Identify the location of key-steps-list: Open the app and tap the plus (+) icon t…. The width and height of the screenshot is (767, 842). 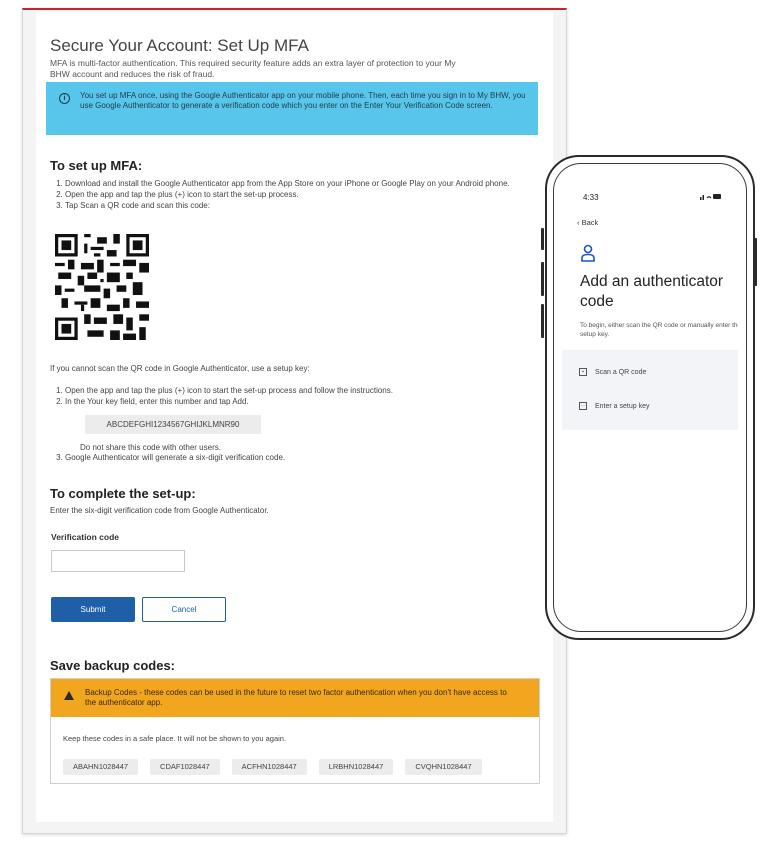
(292, 397).